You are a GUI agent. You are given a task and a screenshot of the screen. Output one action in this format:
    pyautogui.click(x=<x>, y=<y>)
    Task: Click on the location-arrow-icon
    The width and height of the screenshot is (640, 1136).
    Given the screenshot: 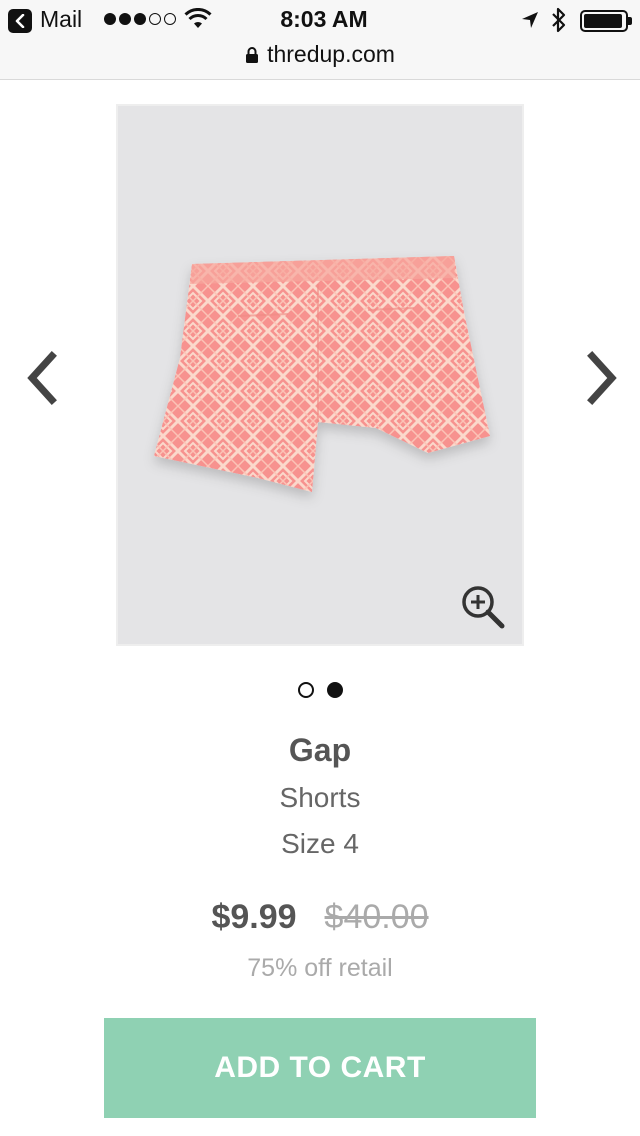 What is the action you would take?
    pyautogui.click(x=530, y=20)
    